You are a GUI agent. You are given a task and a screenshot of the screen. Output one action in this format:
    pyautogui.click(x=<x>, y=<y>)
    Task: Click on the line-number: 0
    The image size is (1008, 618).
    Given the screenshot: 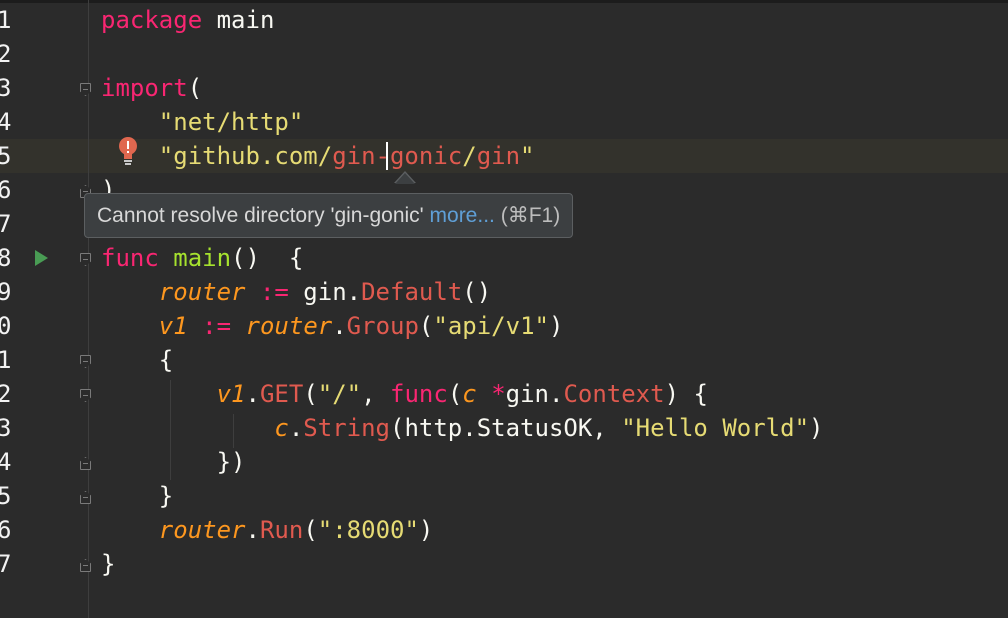 What is the action you would take?
    pyautogui.click(x=6, y=326)
    